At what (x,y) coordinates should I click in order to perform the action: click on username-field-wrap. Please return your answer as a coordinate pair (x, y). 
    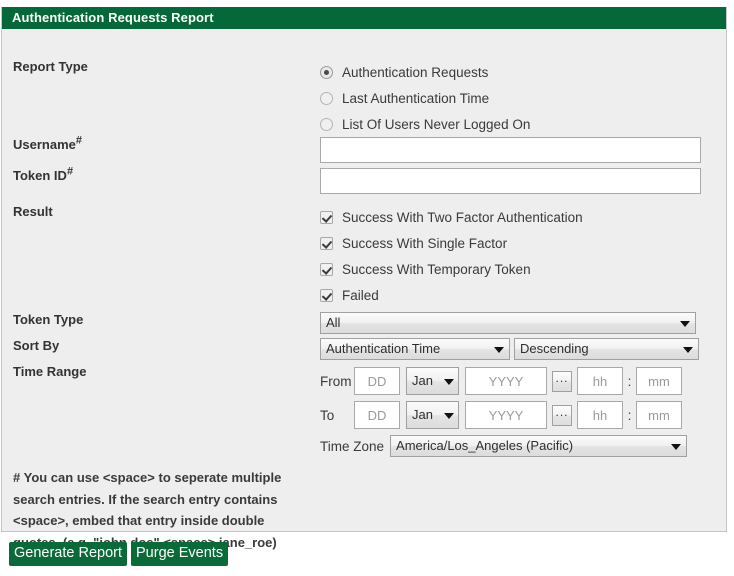
    Looking at the image, I should click on (510, 150).